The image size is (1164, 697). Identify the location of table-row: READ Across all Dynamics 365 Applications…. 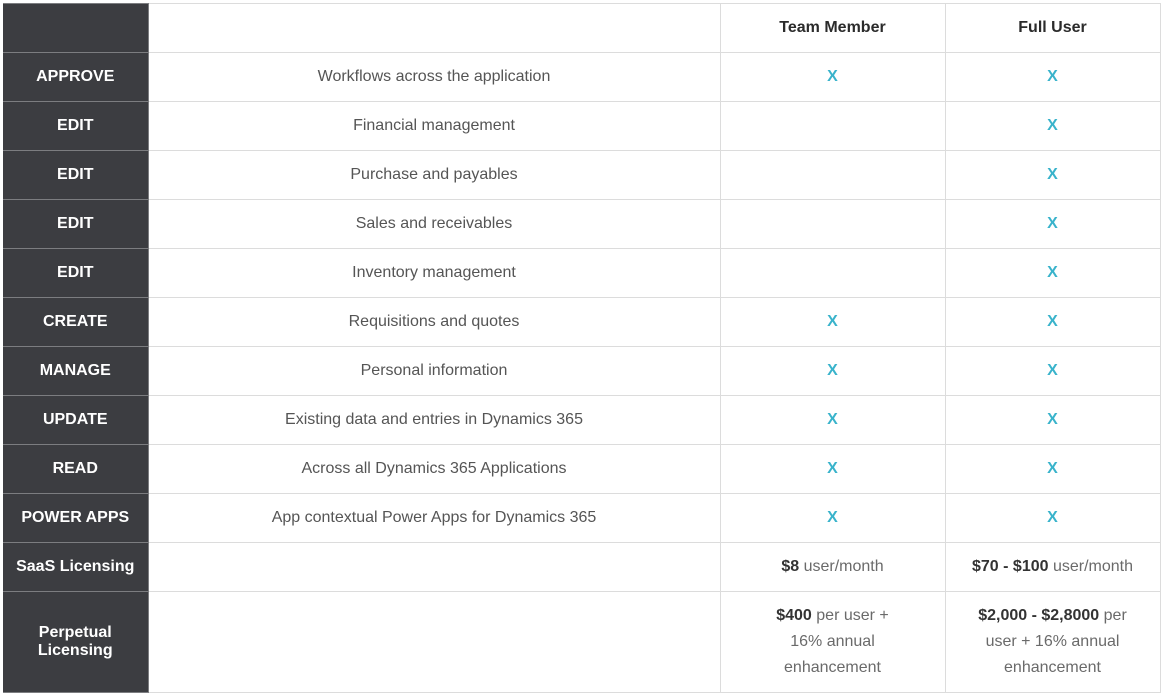
(582, 469).